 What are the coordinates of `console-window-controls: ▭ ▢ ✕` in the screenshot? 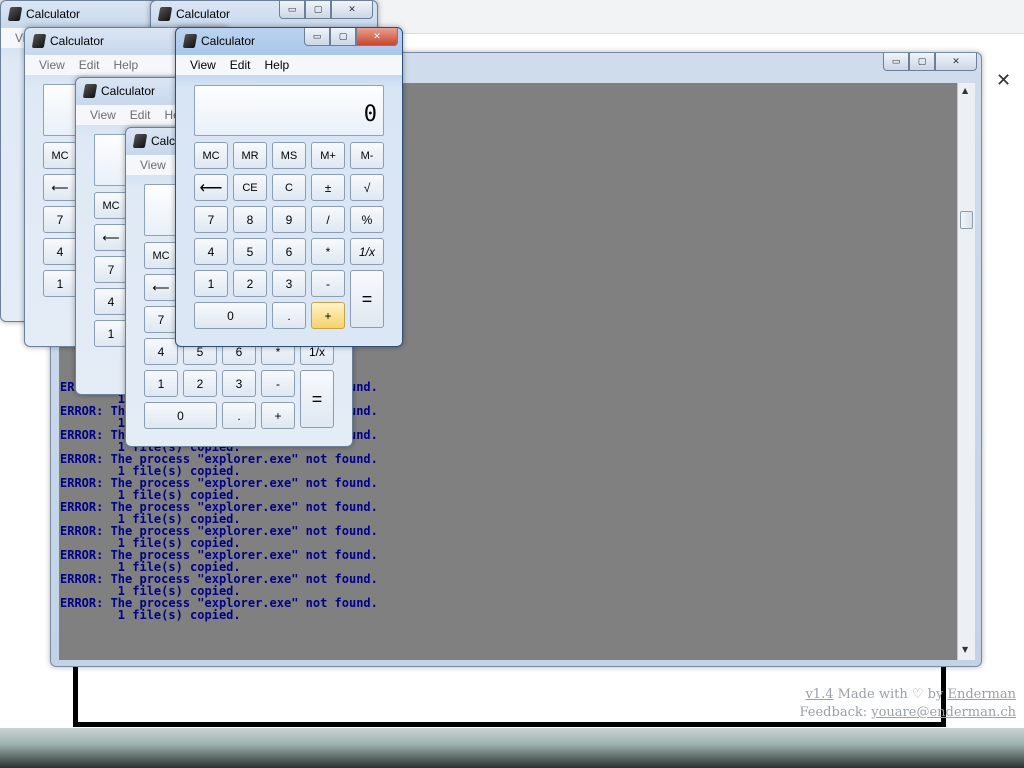 It's located at (930, 62).